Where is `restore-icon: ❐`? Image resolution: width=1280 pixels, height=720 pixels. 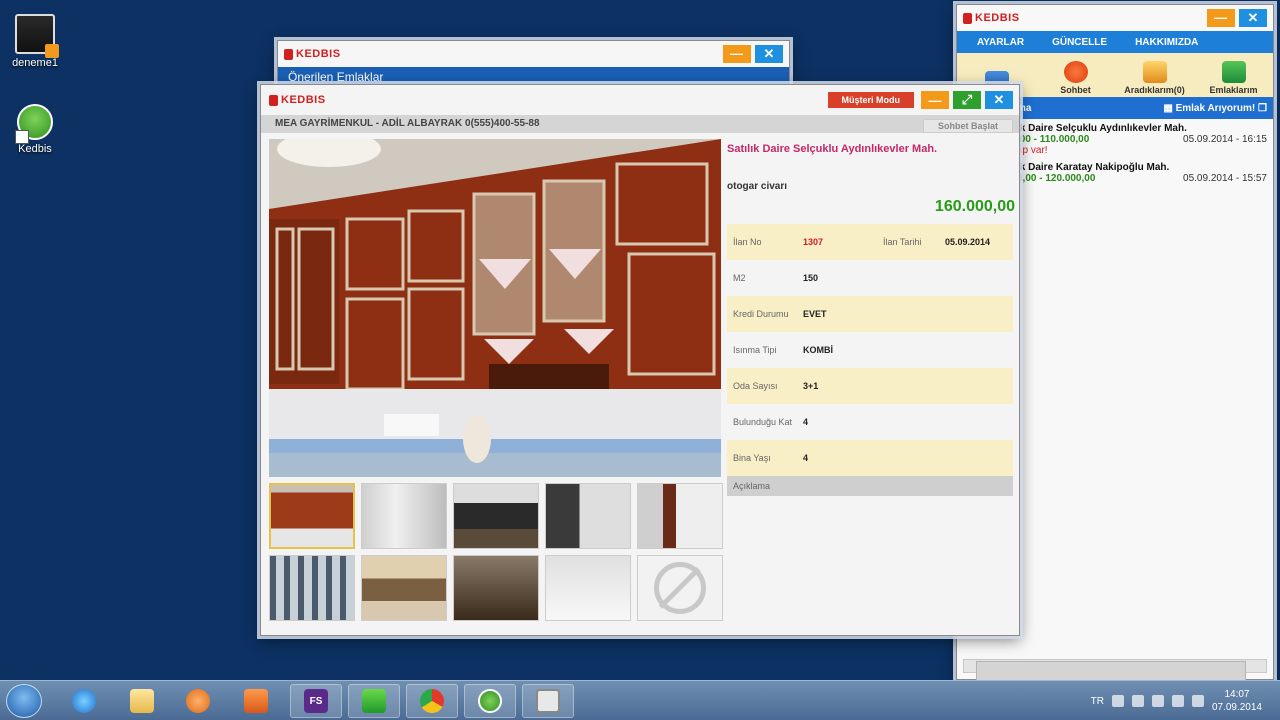 restore-icon: ❐ is located at coordinates (1262, 108).